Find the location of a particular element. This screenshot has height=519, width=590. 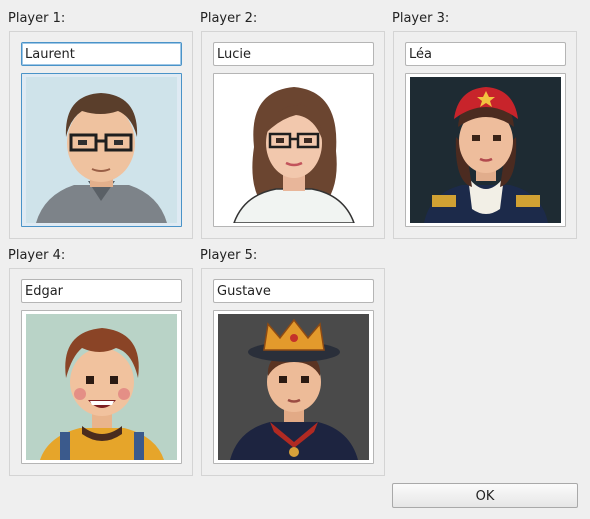

player-1-avatar-button is located at coordinates (101, 150).